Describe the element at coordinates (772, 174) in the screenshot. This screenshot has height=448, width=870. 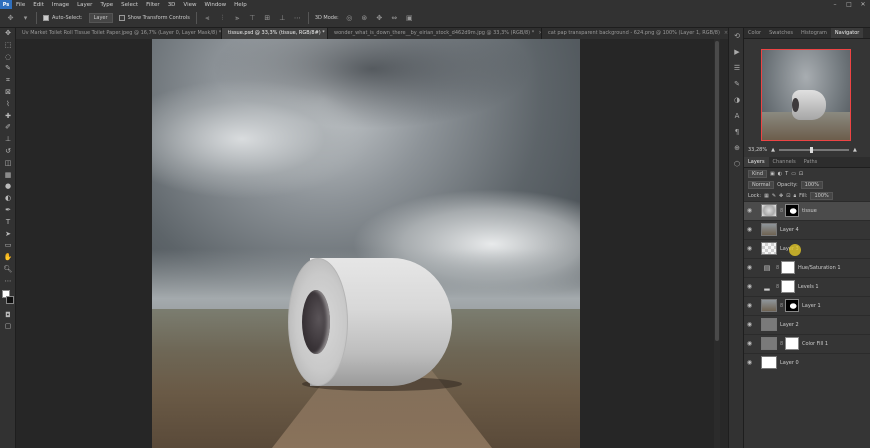
I see `filter-pixel-icon: ▣` at that location.